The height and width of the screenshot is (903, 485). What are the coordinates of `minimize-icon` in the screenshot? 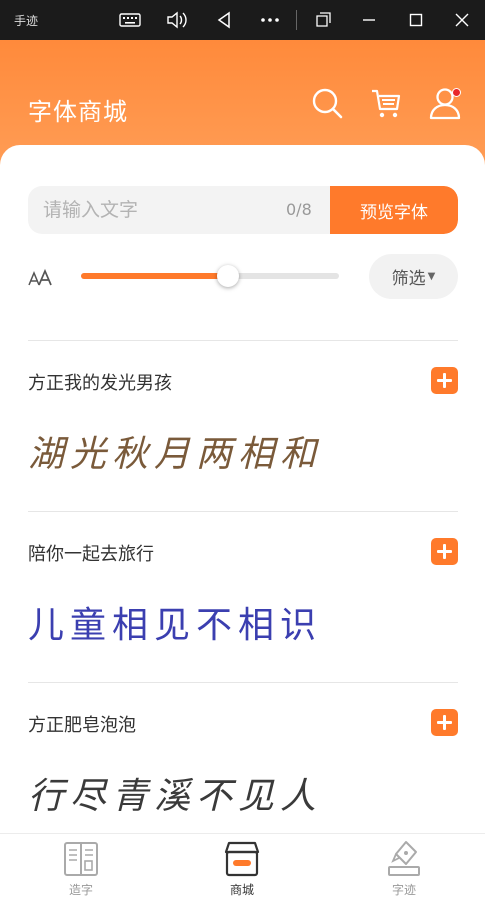 It's located at (369, 20).